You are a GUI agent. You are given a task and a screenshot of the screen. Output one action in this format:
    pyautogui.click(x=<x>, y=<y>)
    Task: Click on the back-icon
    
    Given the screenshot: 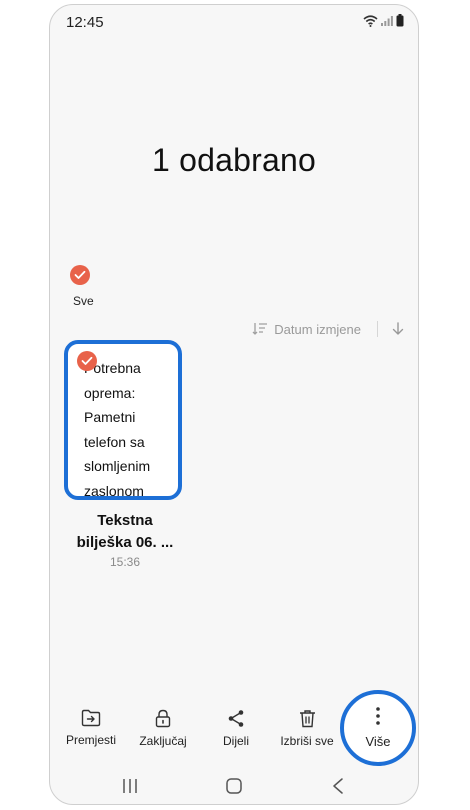 What is the action you would take?
    pyautogui.click(x=338, y=786)
    